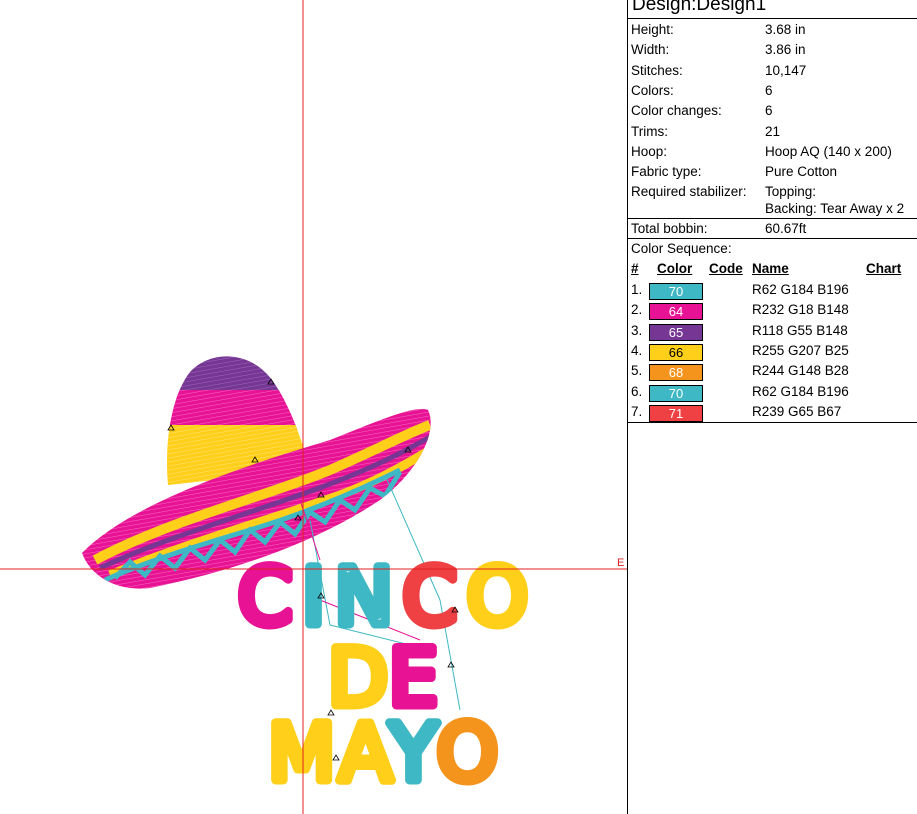  I want to click on spec-label: Trims:, so click(649, 131).